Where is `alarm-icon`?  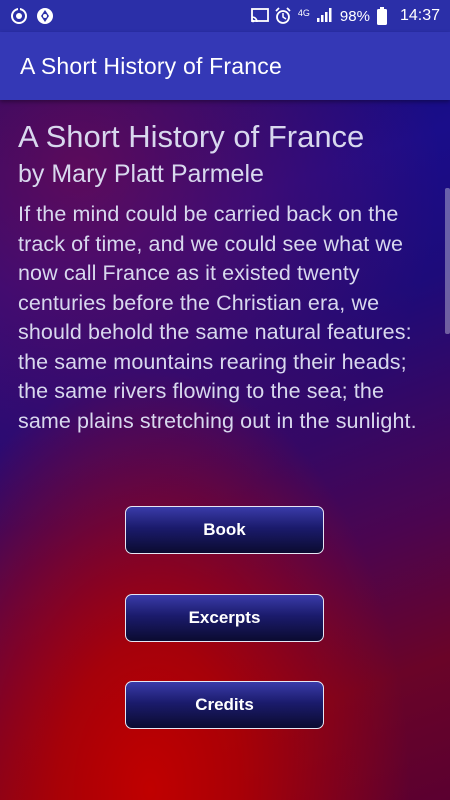
alarm-icon is located at coordinates (283, 16).